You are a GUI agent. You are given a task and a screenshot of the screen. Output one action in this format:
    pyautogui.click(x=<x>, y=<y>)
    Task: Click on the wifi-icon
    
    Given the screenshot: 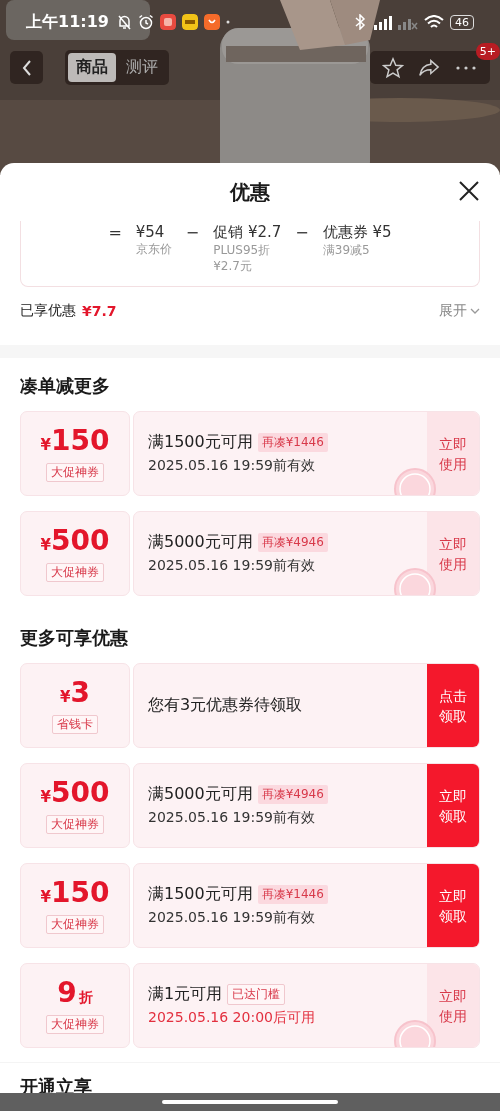 What is the action you would take?
    pyautogui.click(x=434, y=22)
    